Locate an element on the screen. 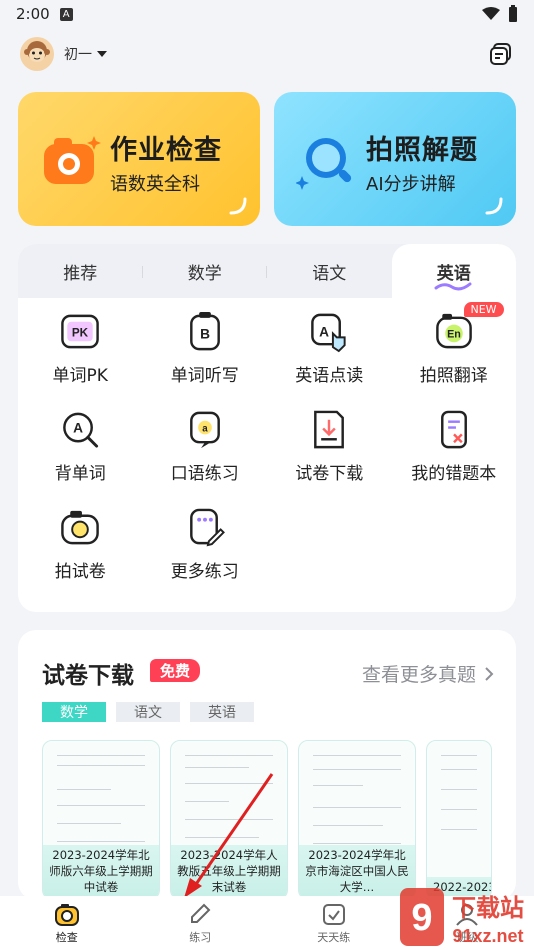 The height and width of the screenshot is (950, 534). photo-paper-icon is located at coordinates (80, 527).